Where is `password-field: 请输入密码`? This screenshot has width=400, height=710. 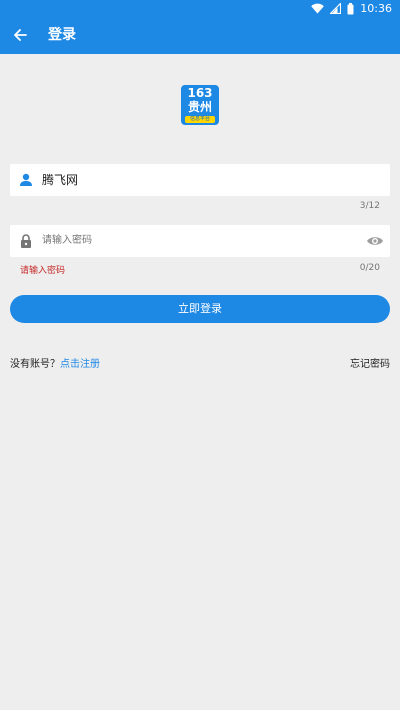
password-field: 请输入密码 is located at coordinates (200, 241).